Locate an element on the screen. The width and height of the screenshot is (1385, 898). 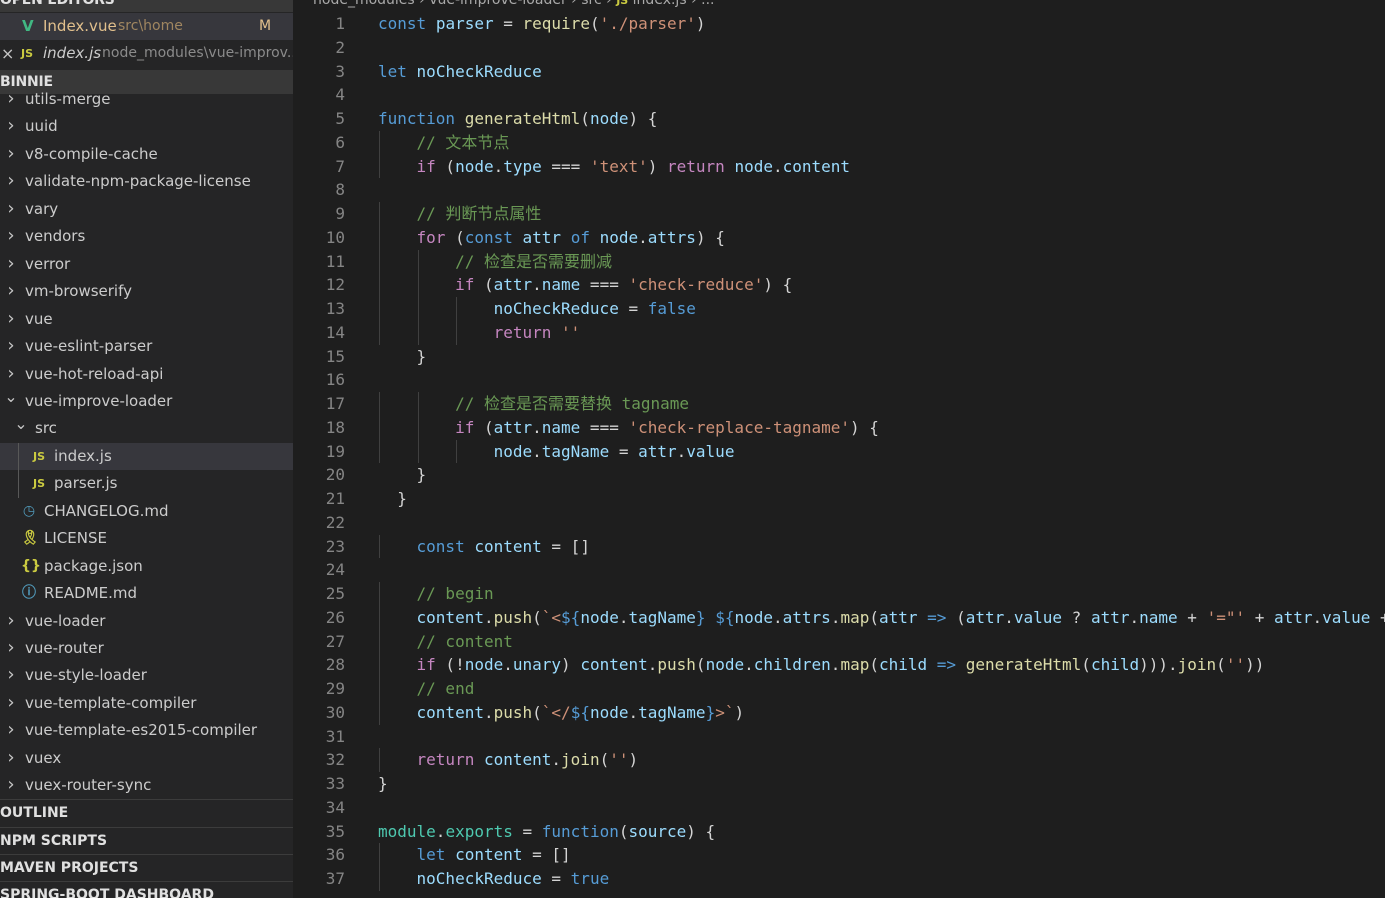
code-line: 5 function generateHtml(node) { is located at coordinates (839, 119).